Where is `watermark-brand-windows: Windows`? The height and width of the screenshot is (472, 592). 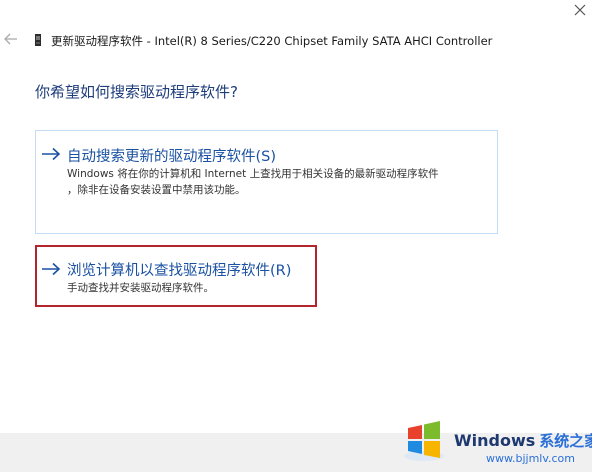 watermark-brand-windows: Windows is located at coordinates (495, 440).